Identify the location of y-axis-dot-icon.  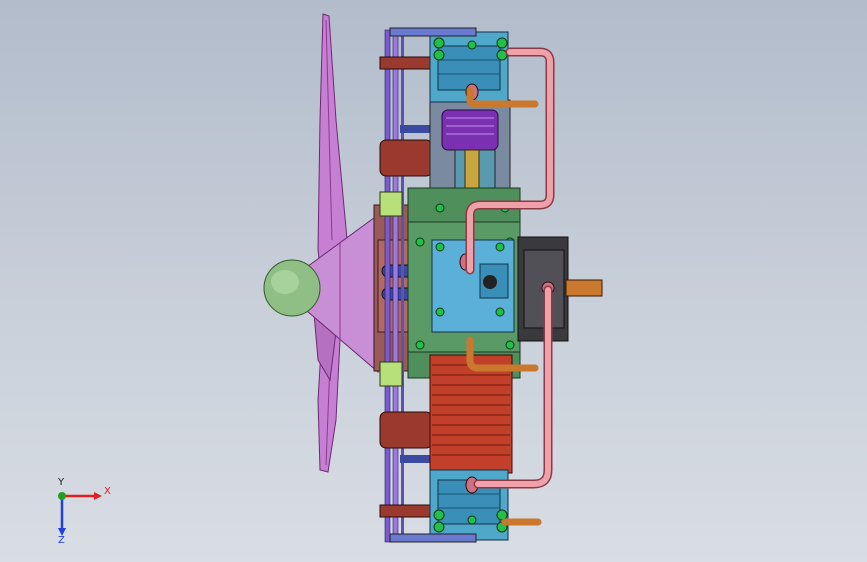
(62, 496).